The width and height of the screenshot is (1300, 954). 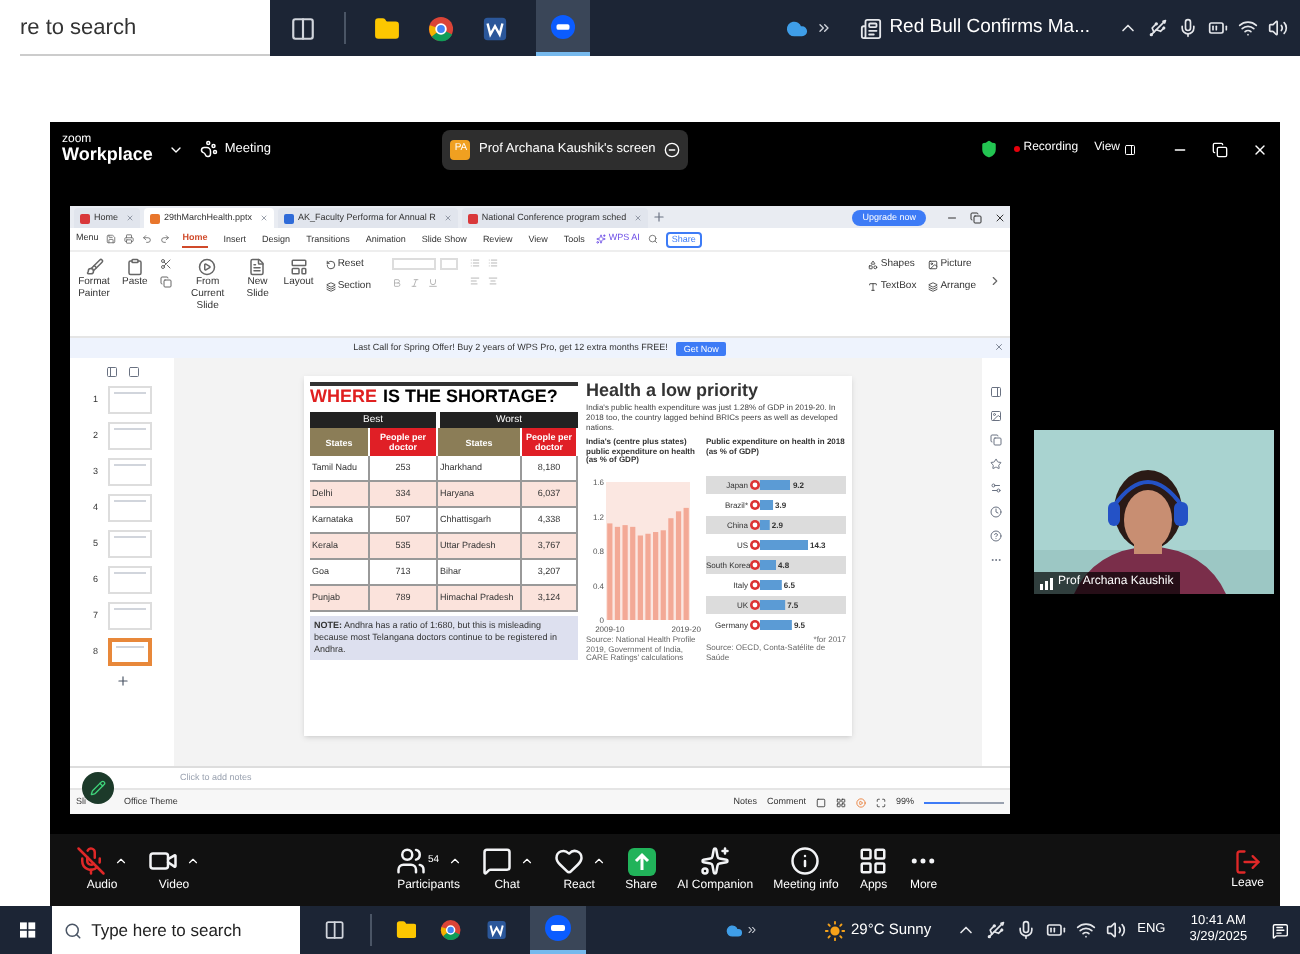 I want to click on outline-icon, so click(x=111, y=372).